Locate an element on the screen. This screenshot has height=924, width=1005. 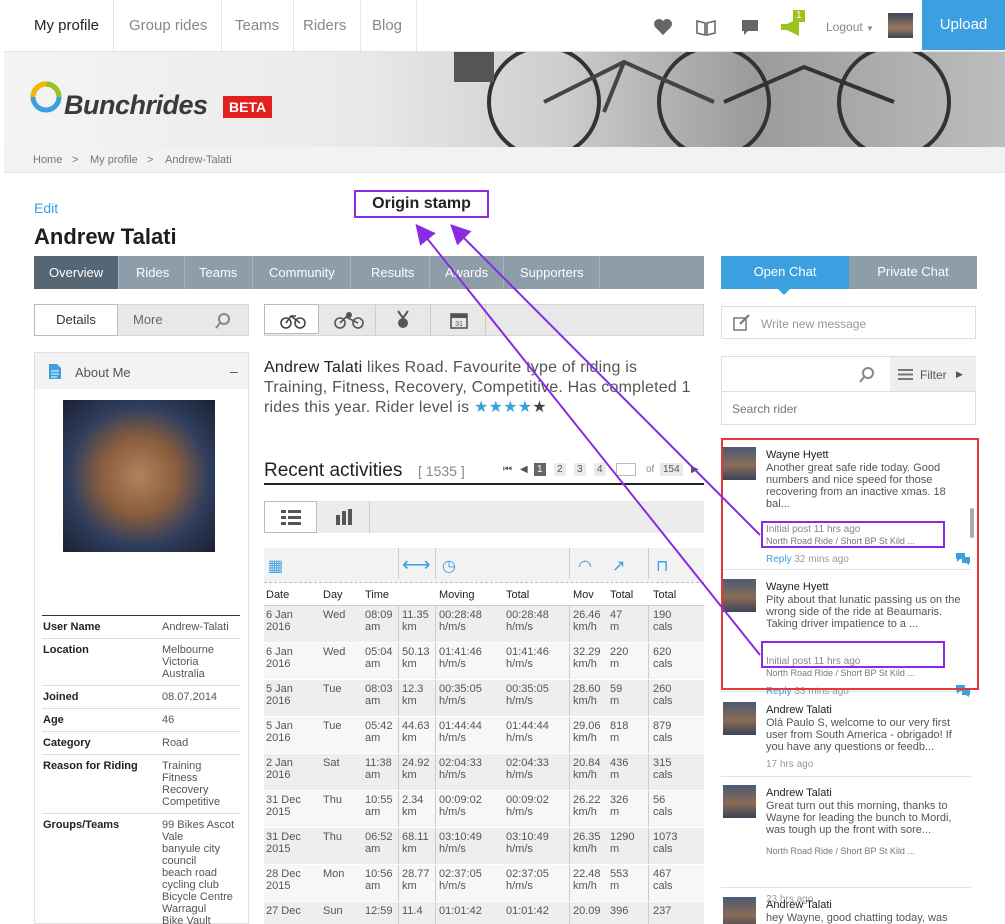
tab-teams: Teams is located at coordinates (219, 272).